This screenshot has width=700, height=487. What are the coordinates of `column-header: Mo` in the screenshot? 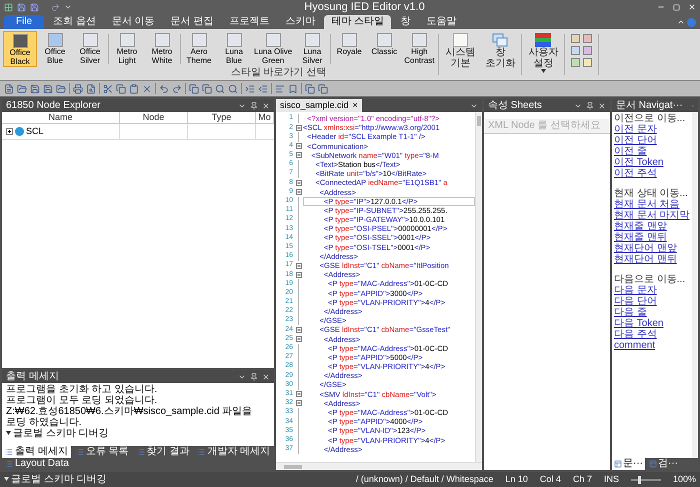 It's located at (265, 117).